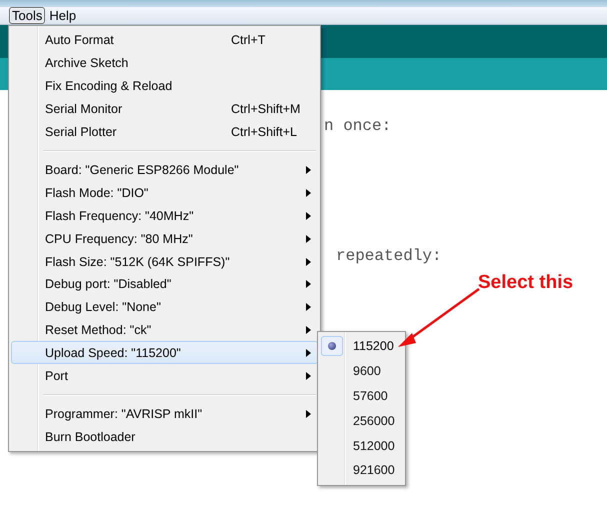 The width and height of the screenshot is (607, 509). Describe the element at coordinates (164, 261) in the screenshot. I see `menu-item: Flash Size: "512K (64K SPIFFS)"` at that location.